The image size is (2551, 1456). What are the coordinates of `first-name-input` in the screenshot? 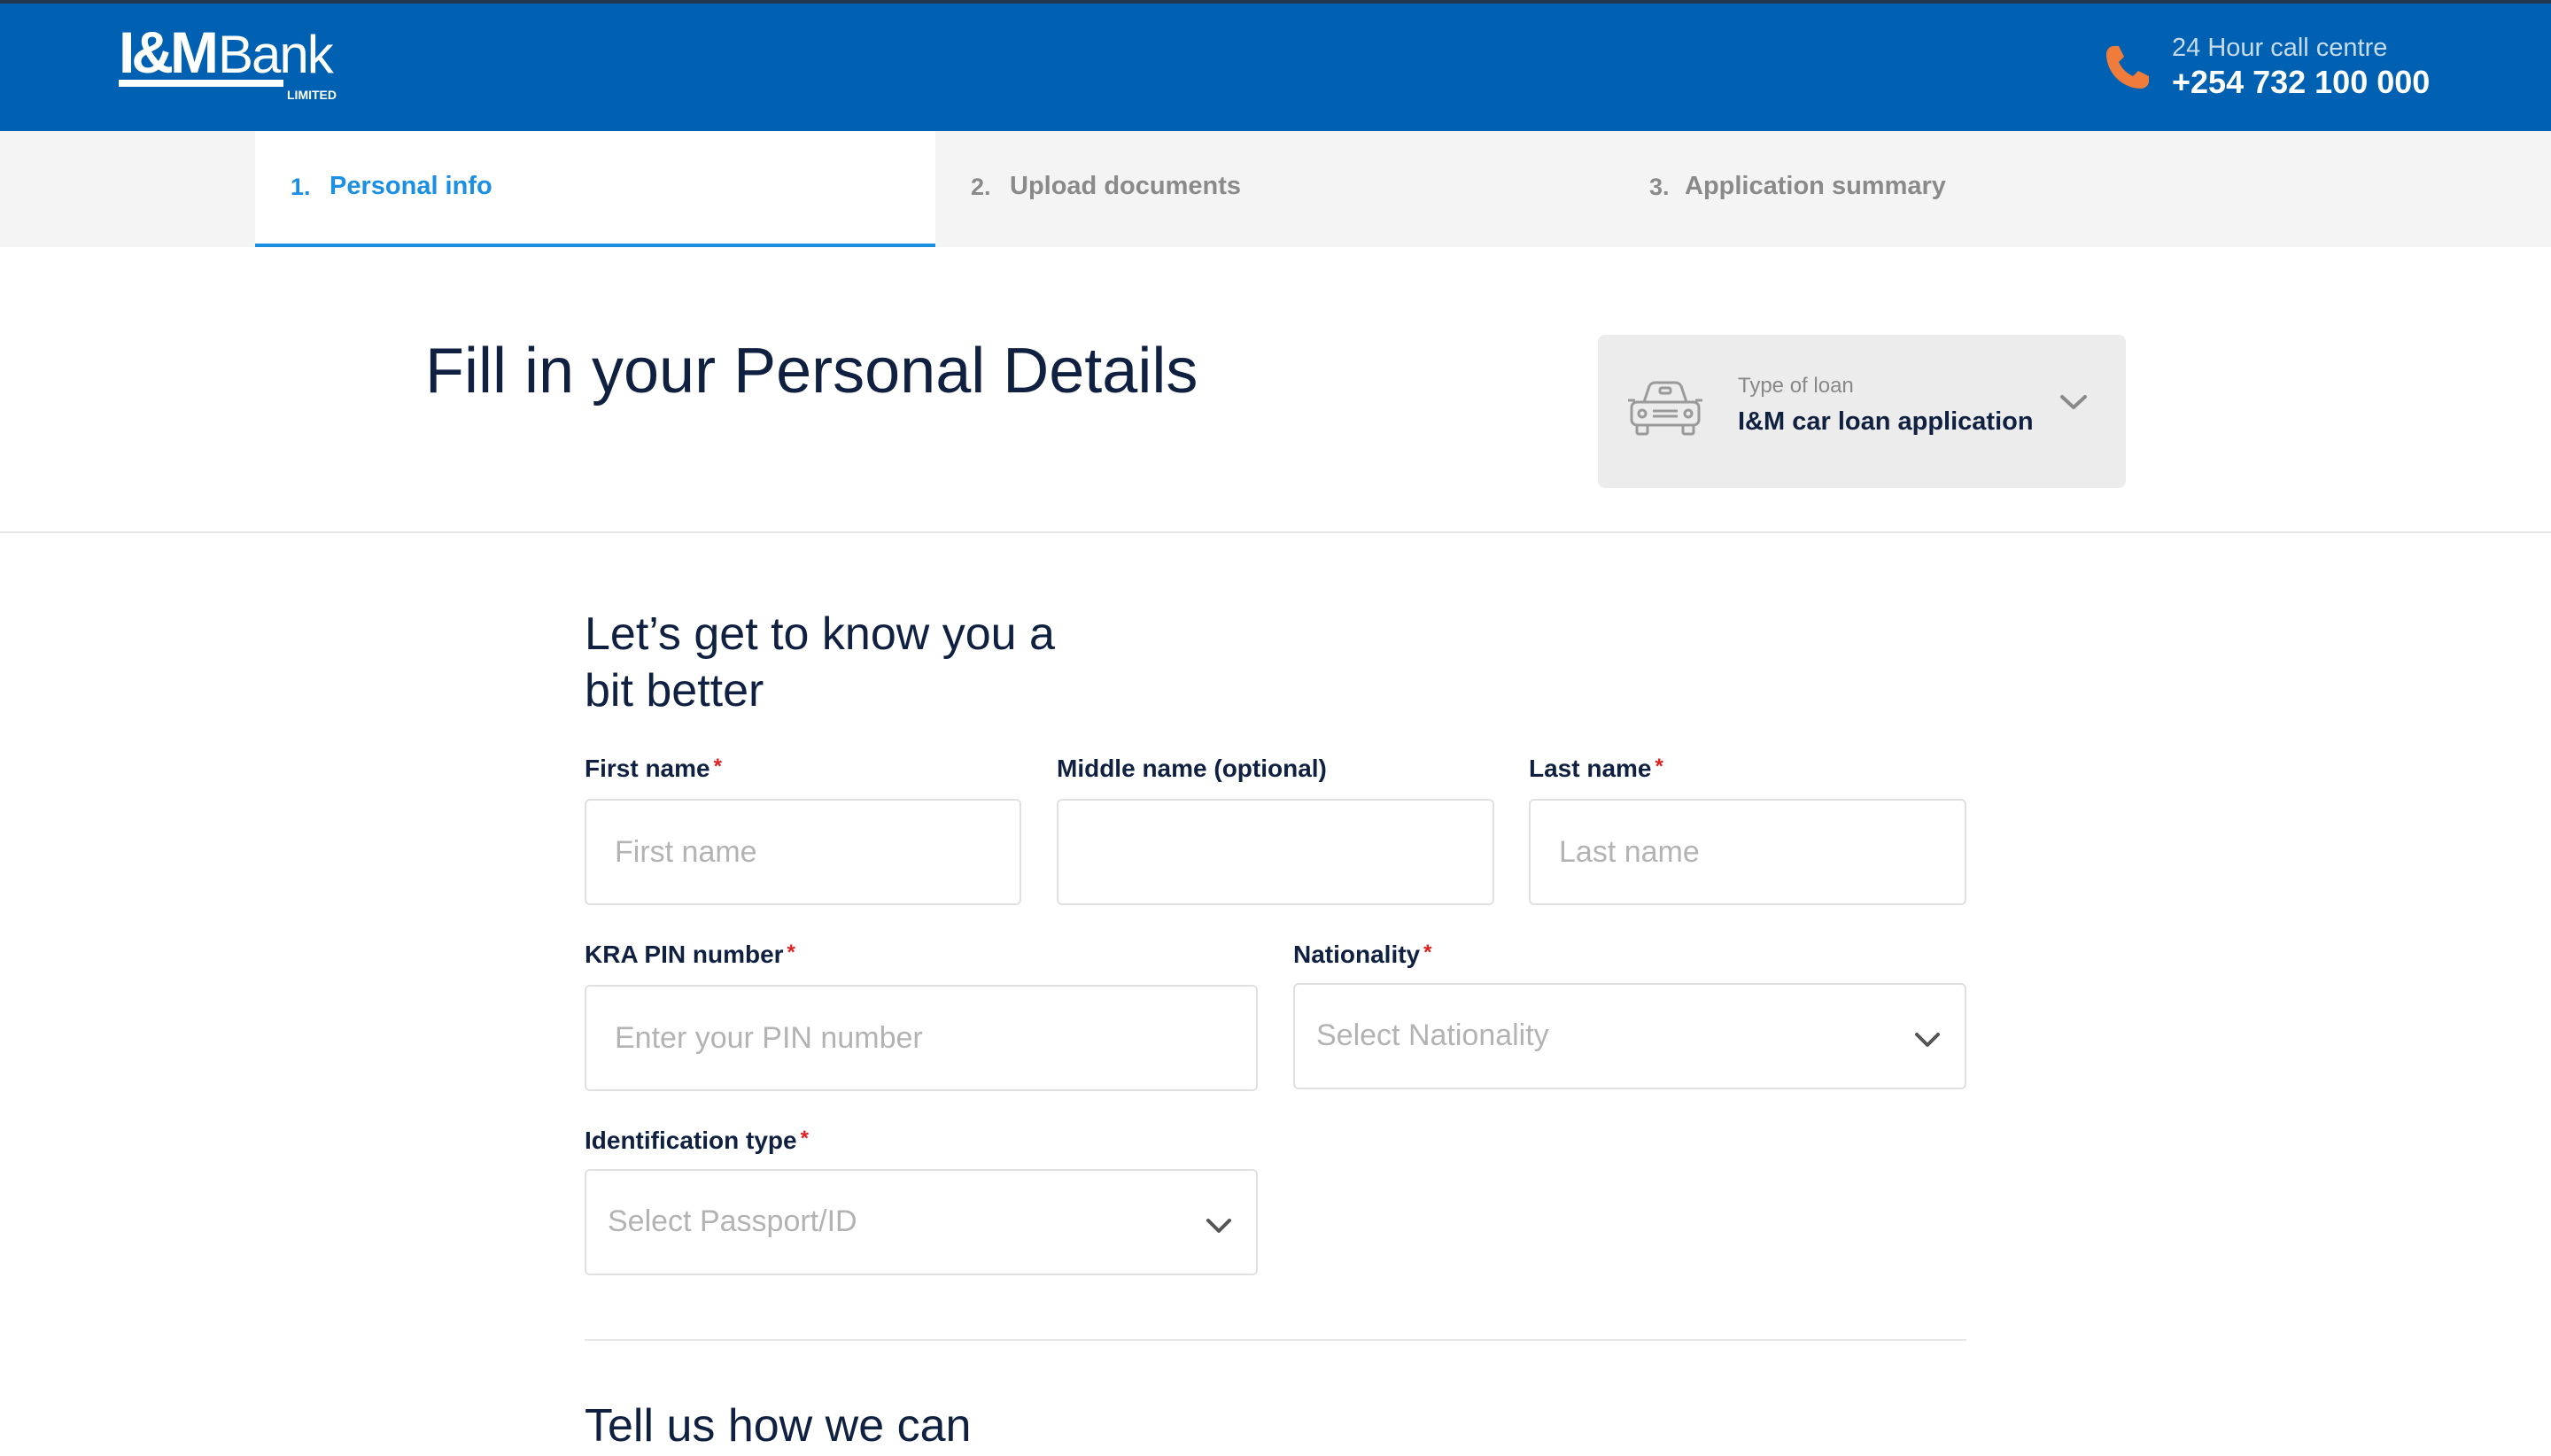 It's located at (803, 852).